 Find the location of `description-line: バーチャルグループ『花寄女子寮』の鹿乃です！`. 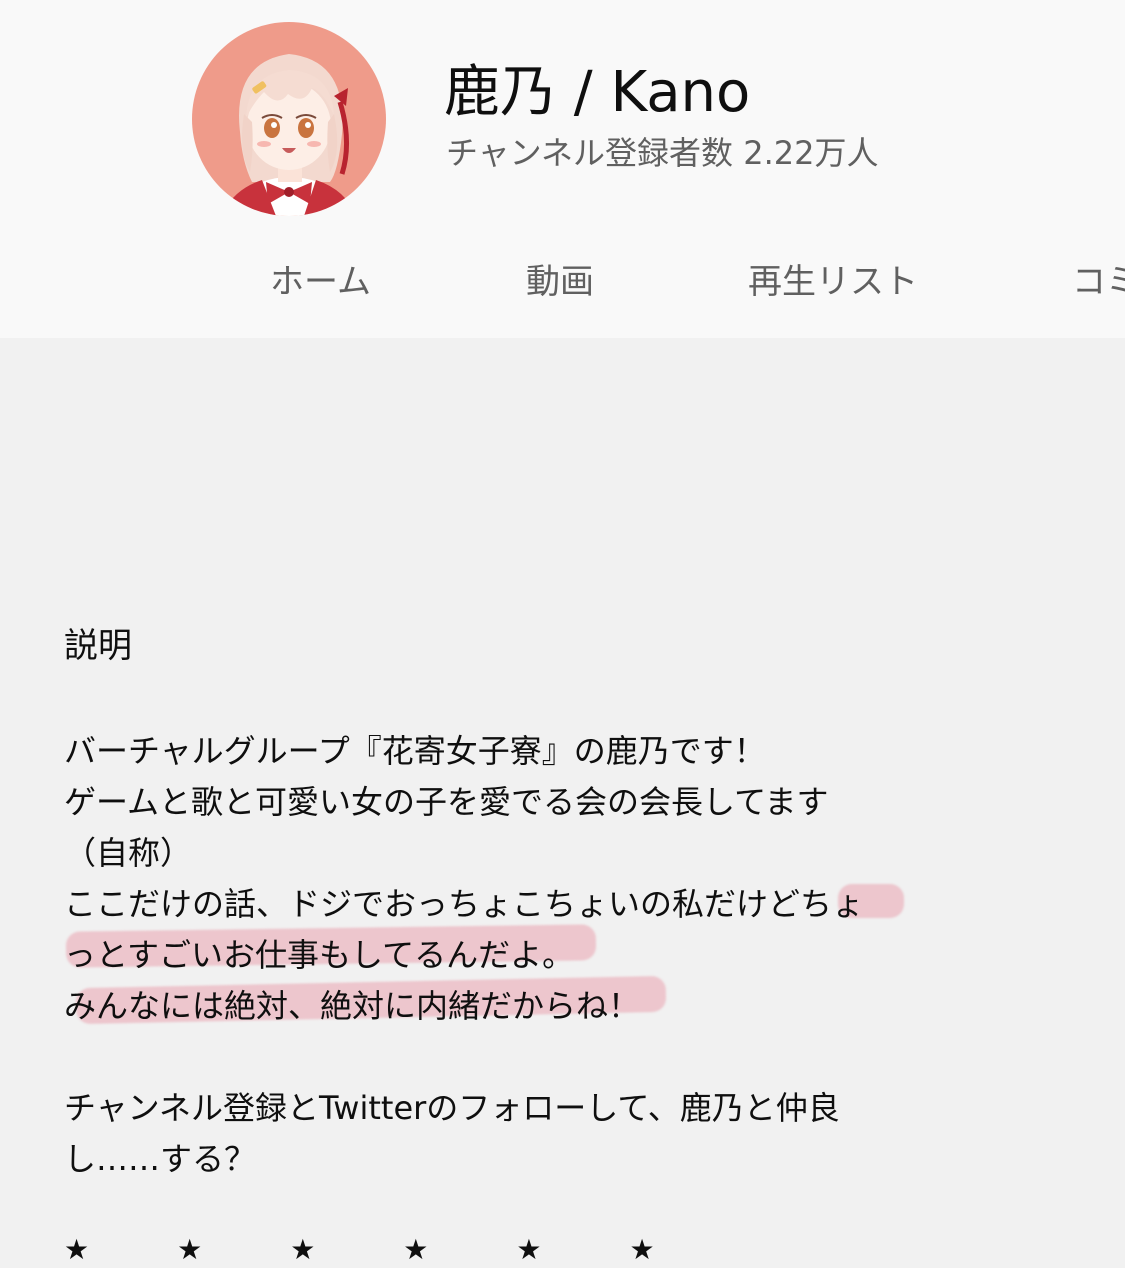

description-line: バーチャルグループ『花寄女子寮』の鹿乃です！ is located at coordinates (415, 751).